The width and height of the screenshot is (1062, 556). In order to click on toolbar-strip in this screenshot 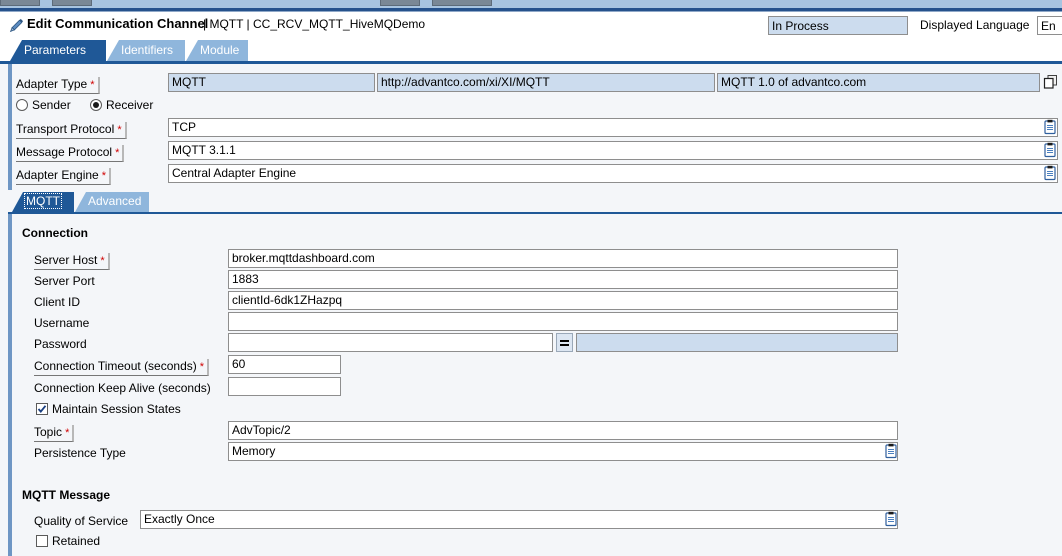, I will do `click(531, 4)`.